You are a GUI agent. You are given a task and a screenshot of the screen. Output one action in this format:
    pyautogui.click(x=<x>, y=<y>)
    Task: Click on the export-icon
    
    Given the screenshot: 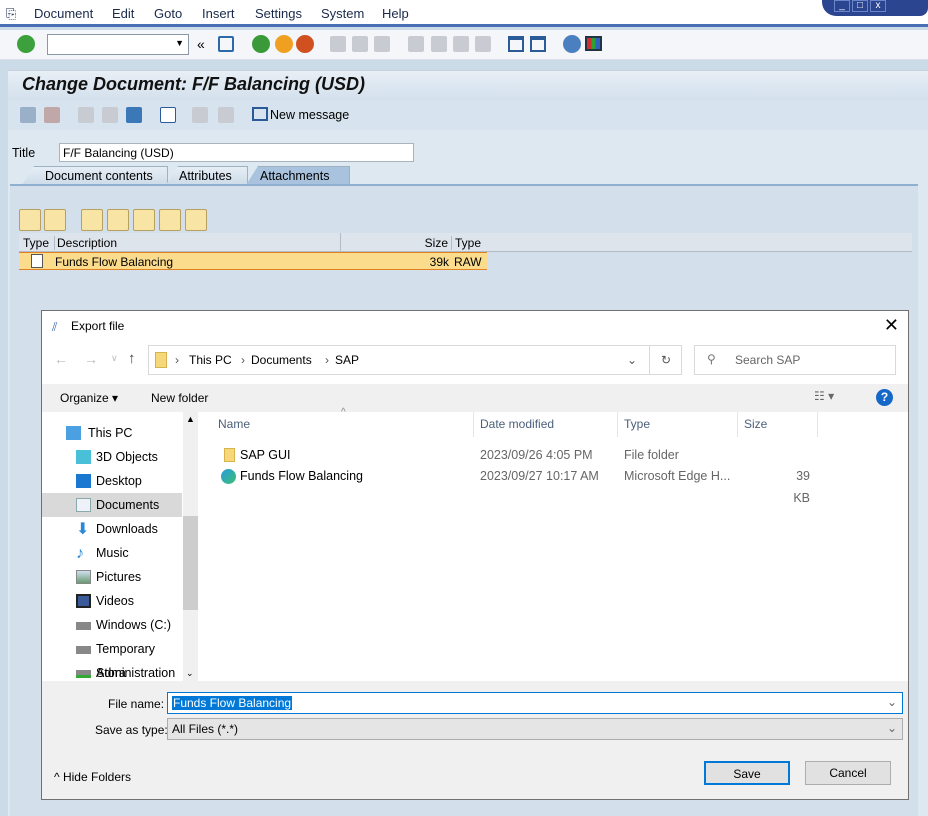 What is the action you would take?
    pyautogui.click(x=55, y=220)
    